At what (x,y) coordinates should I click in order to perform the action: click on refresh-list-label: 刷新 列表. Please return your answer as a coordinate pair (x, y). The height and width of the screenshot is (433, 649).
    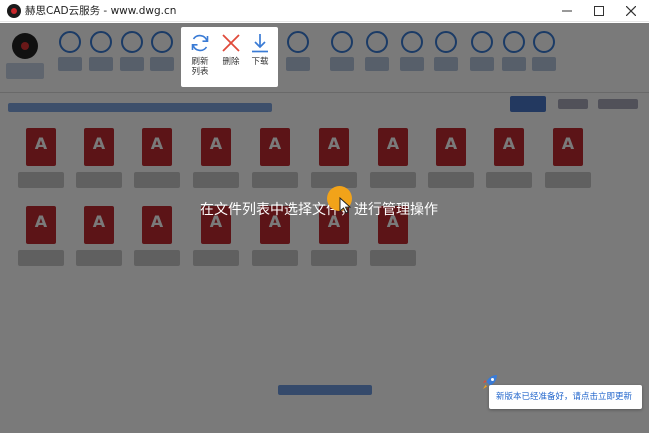
    Looking at the image, I should click on (200, 67).